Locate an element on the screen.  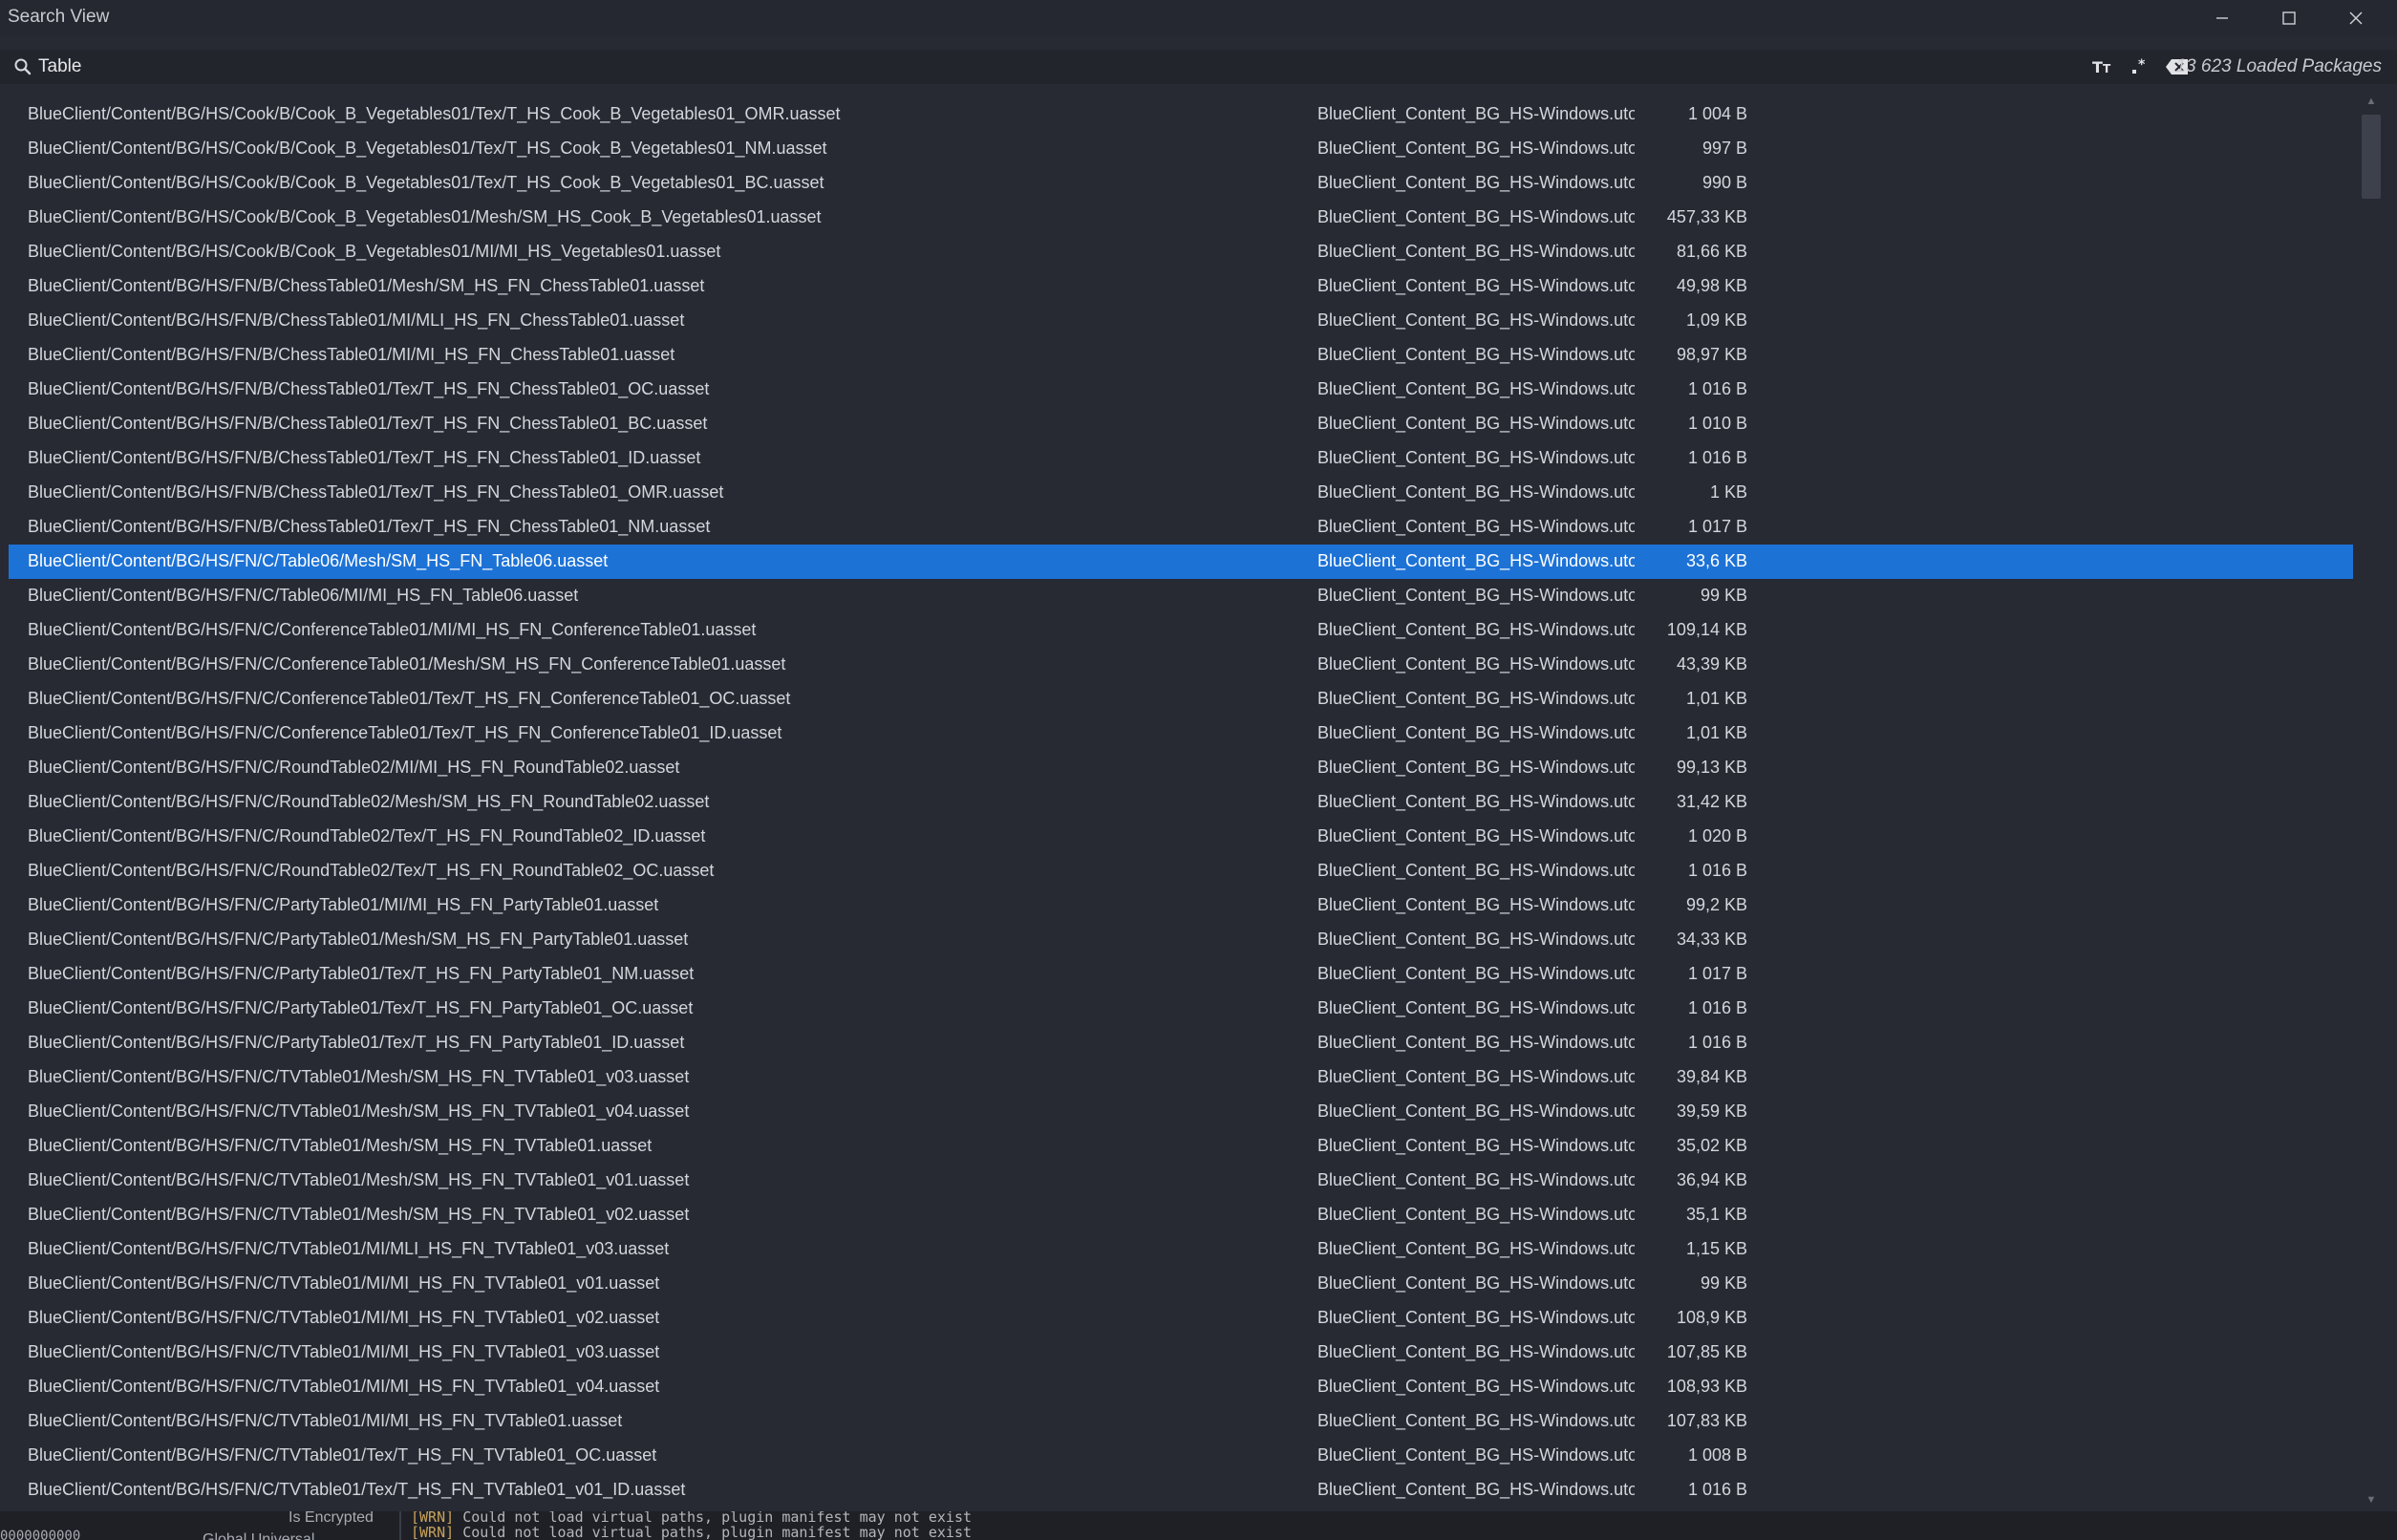
maximize-icon is located at coordinates (2289, 18).